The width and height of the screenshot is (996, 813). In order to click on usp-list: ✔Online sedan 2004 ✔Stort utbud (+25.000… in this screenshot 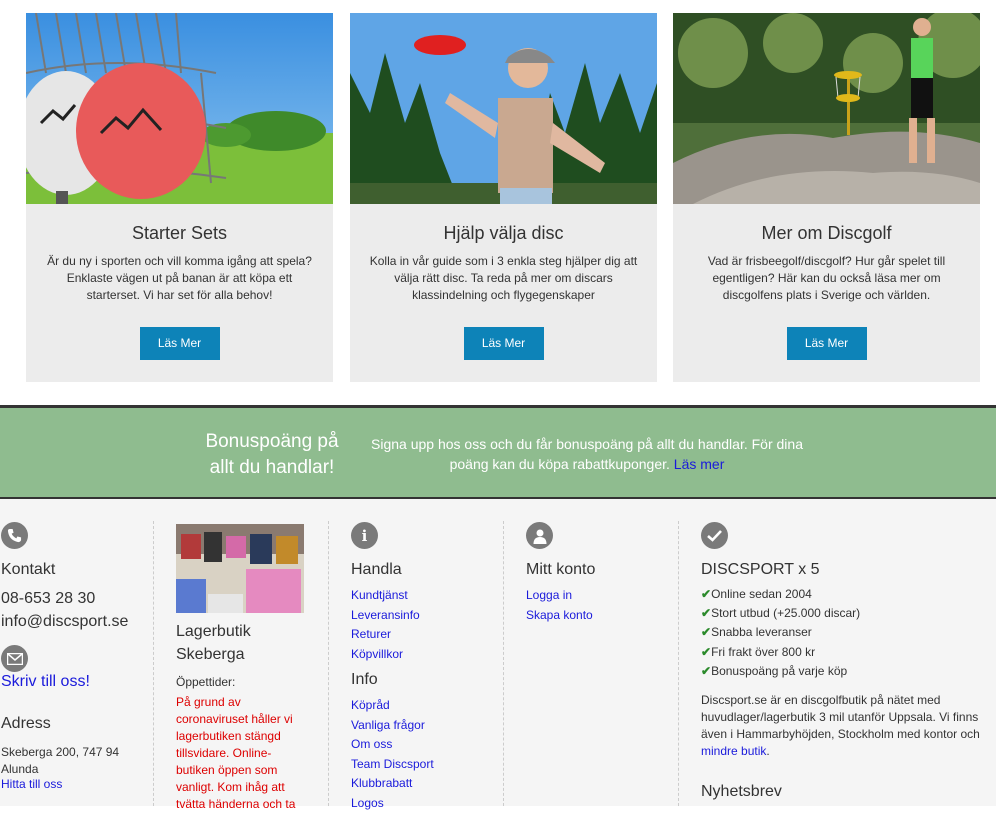, I will do `click(780, 633)`.